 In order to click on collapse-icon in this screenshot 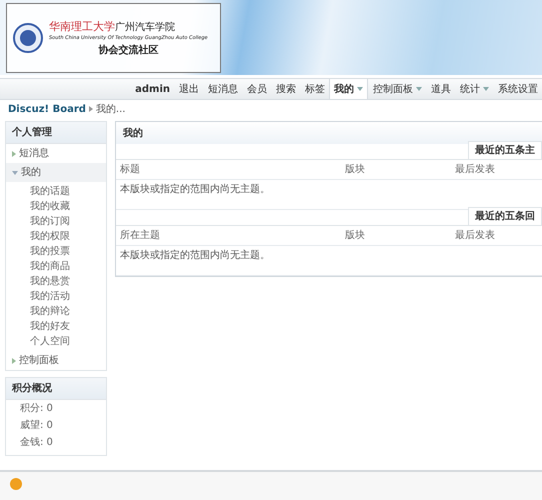, I will do `click(15, 172)`.